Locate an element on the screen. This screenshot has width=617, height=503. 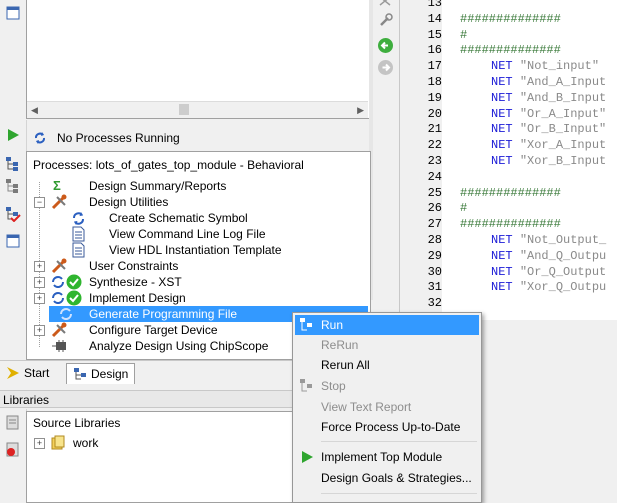
process-item-implement-design: + Implement Design is located at coordinates (197, 298).